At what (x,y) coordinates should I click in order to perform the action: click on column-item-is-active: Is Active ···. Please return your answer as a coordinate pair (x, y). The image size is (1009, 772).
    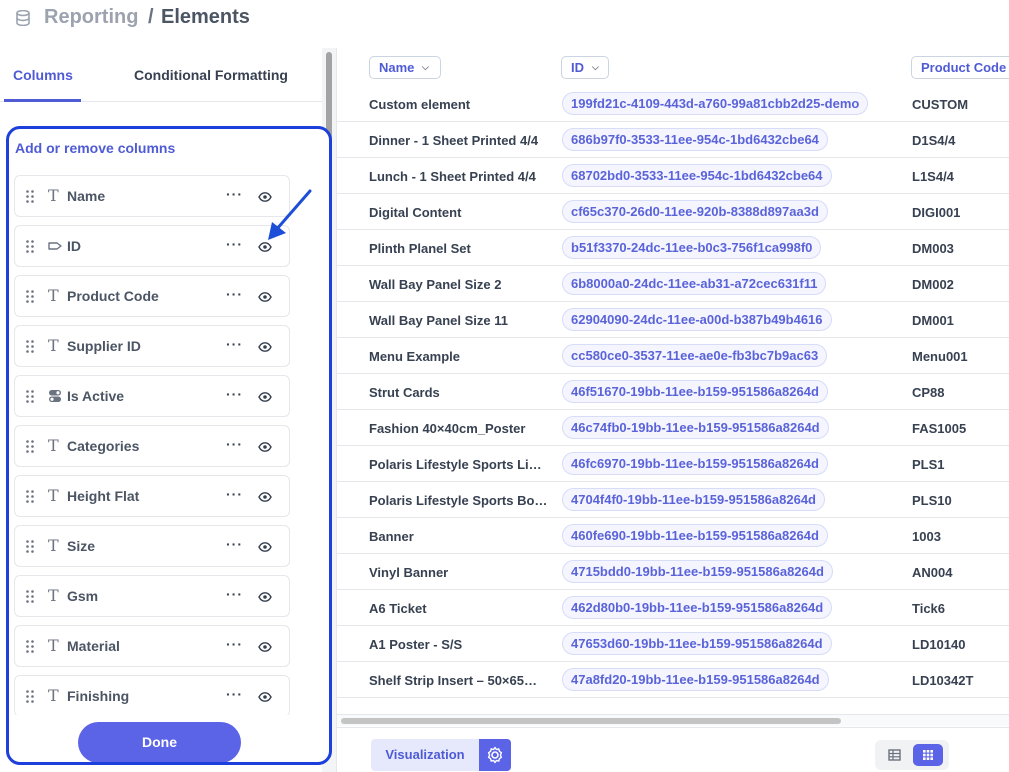
    Looking at the image, I should click on (152, 396).